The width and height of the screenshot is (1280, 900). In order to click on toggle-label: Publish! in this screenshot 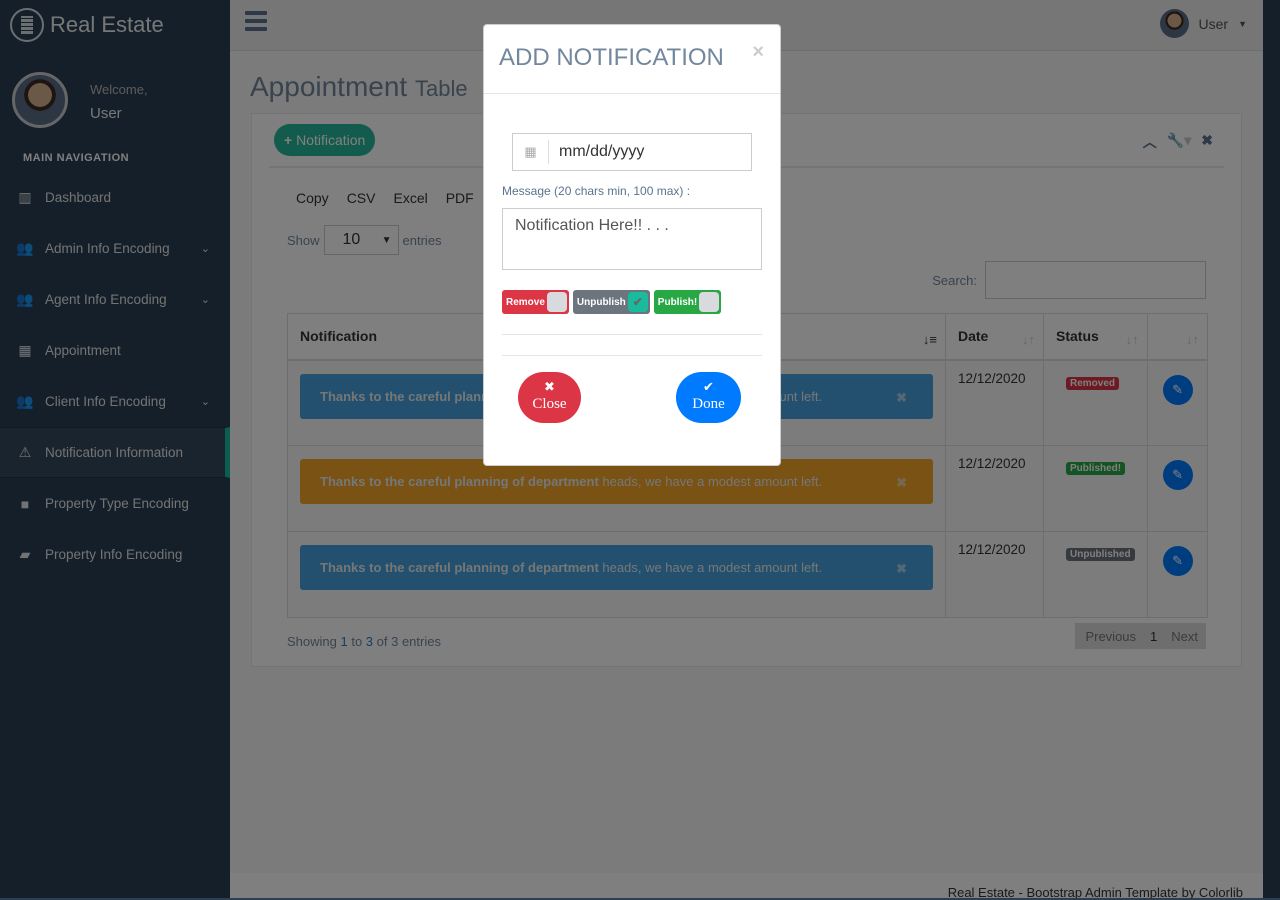, I will do `click(677, 302)`.